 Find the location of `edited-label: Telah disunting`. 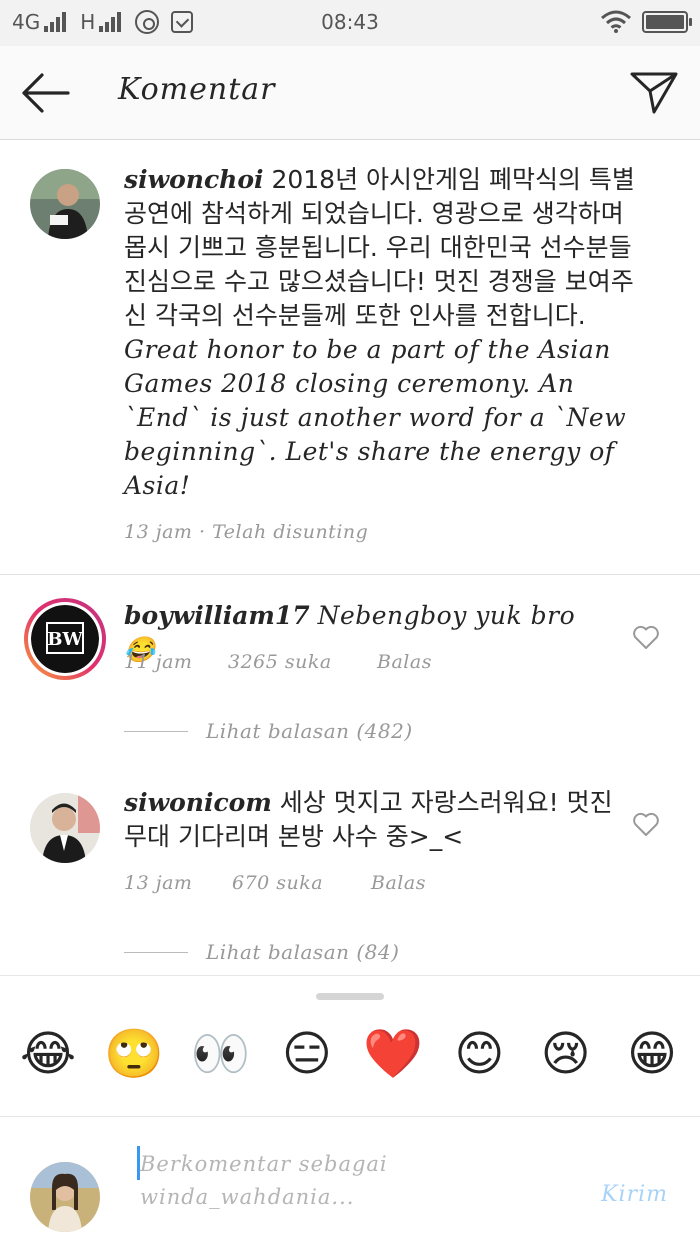

edited-label: Telah disunting is located at coordinates (290, 532).